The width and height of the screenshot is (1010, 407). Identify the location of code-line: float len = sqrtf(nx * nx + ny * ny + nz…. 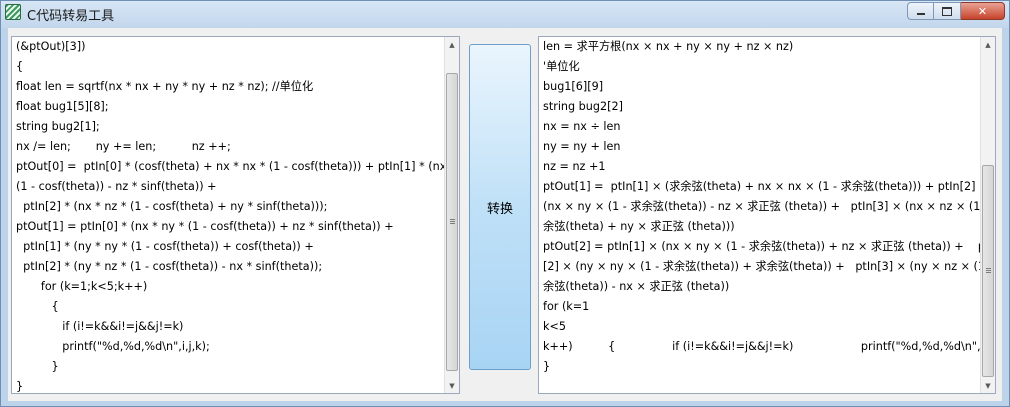
(165, 86).